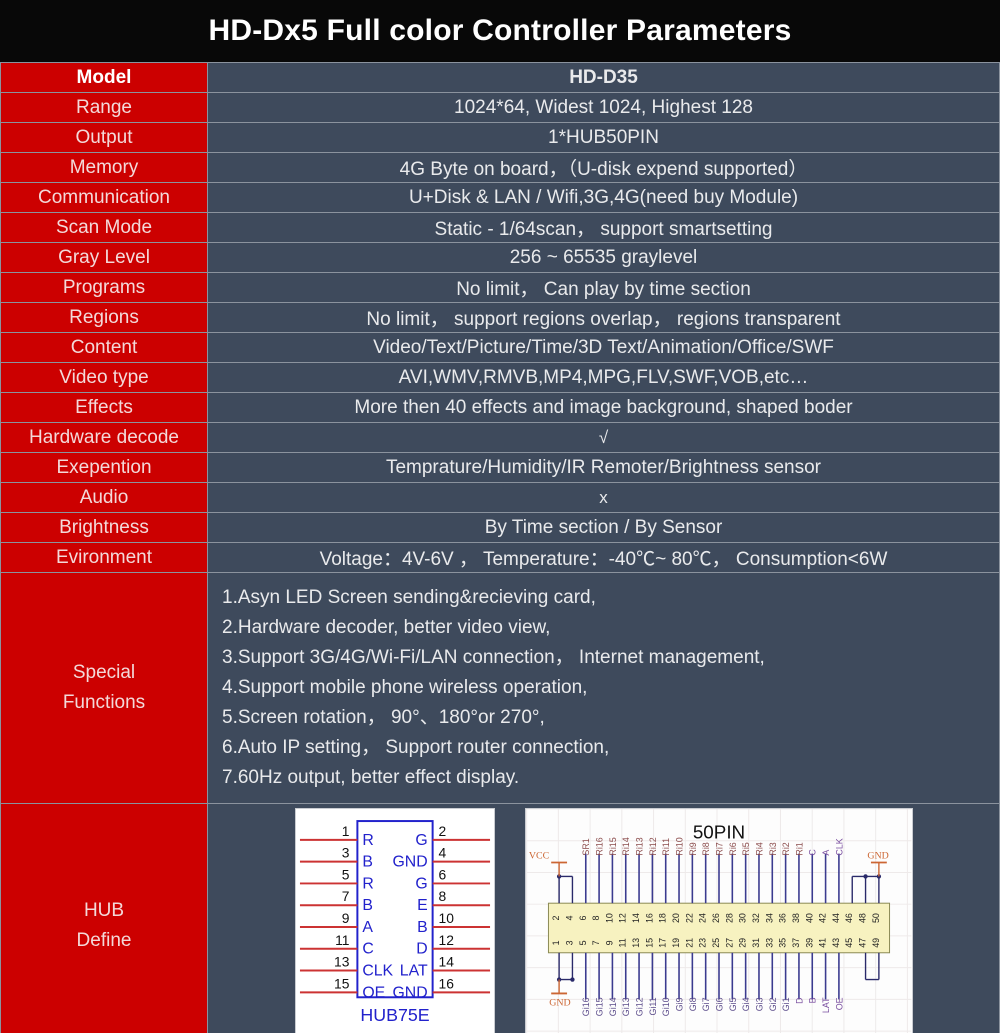 This screenshot has width=1000, height=1033. Describe the element at coordinates (599, 1006) in the screenshot. I see `hub50pin-bottom-label: Gi15` at that location.